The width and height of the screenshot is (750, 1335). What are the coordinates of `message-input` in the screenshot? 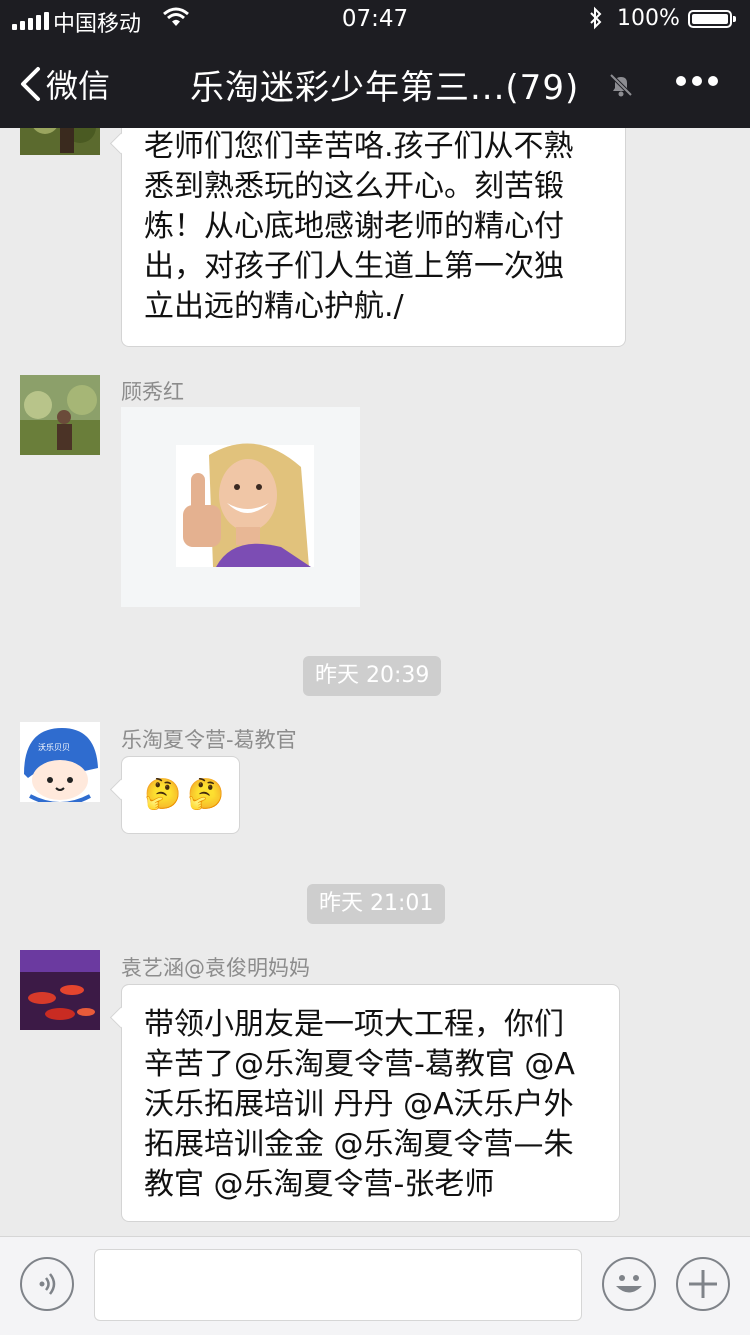 It's located at (338, 1285).